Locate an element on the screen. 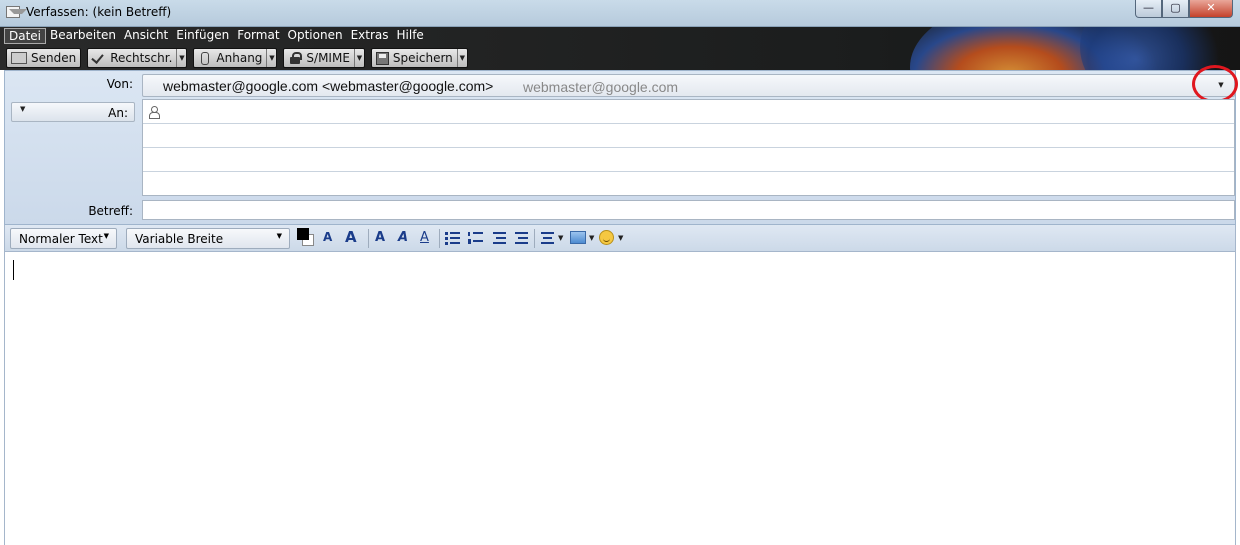 This screenshot has height=545, width=1240. outdent-icon is located at coordinates (499, 238).